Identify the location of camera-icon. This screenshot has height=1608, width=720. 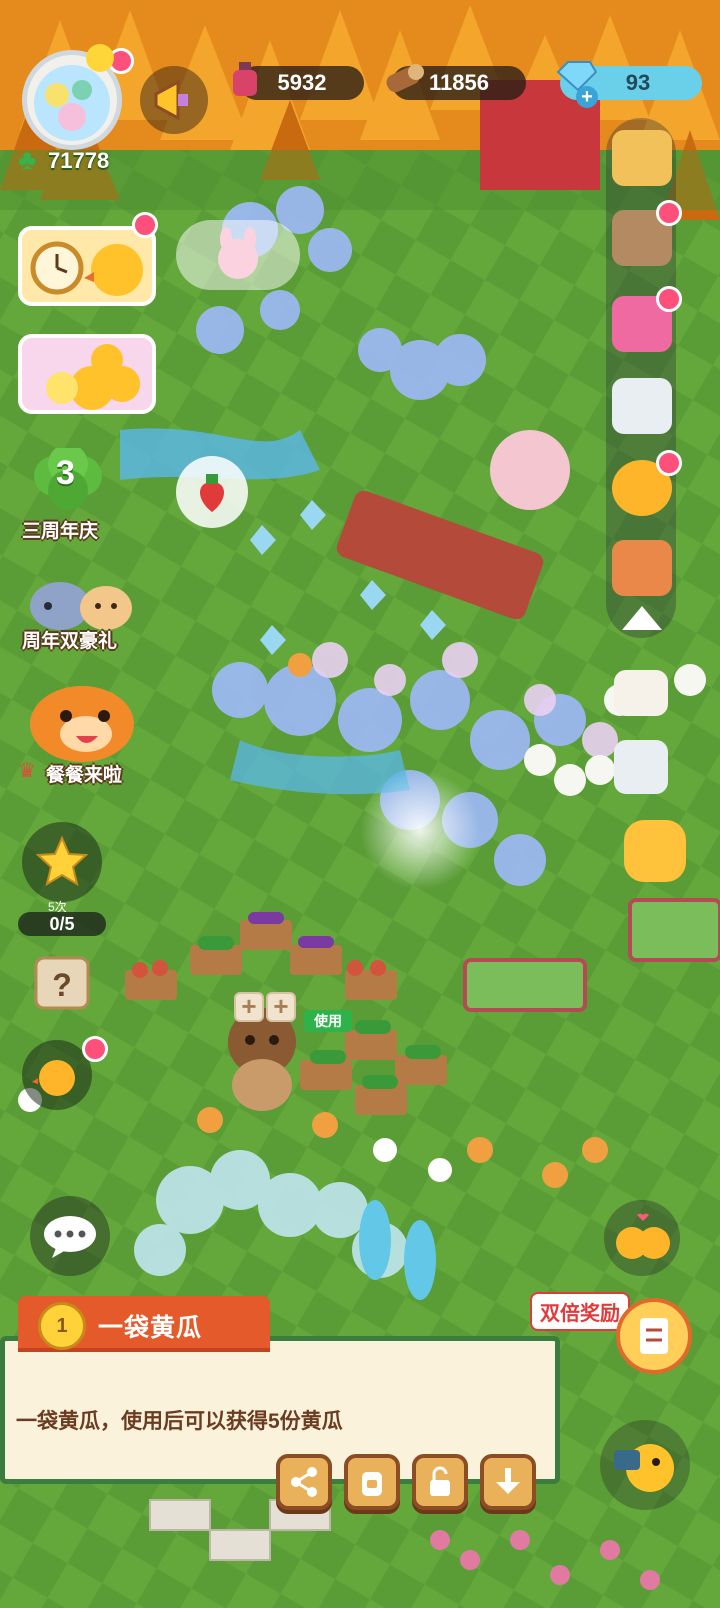
(641, 693).